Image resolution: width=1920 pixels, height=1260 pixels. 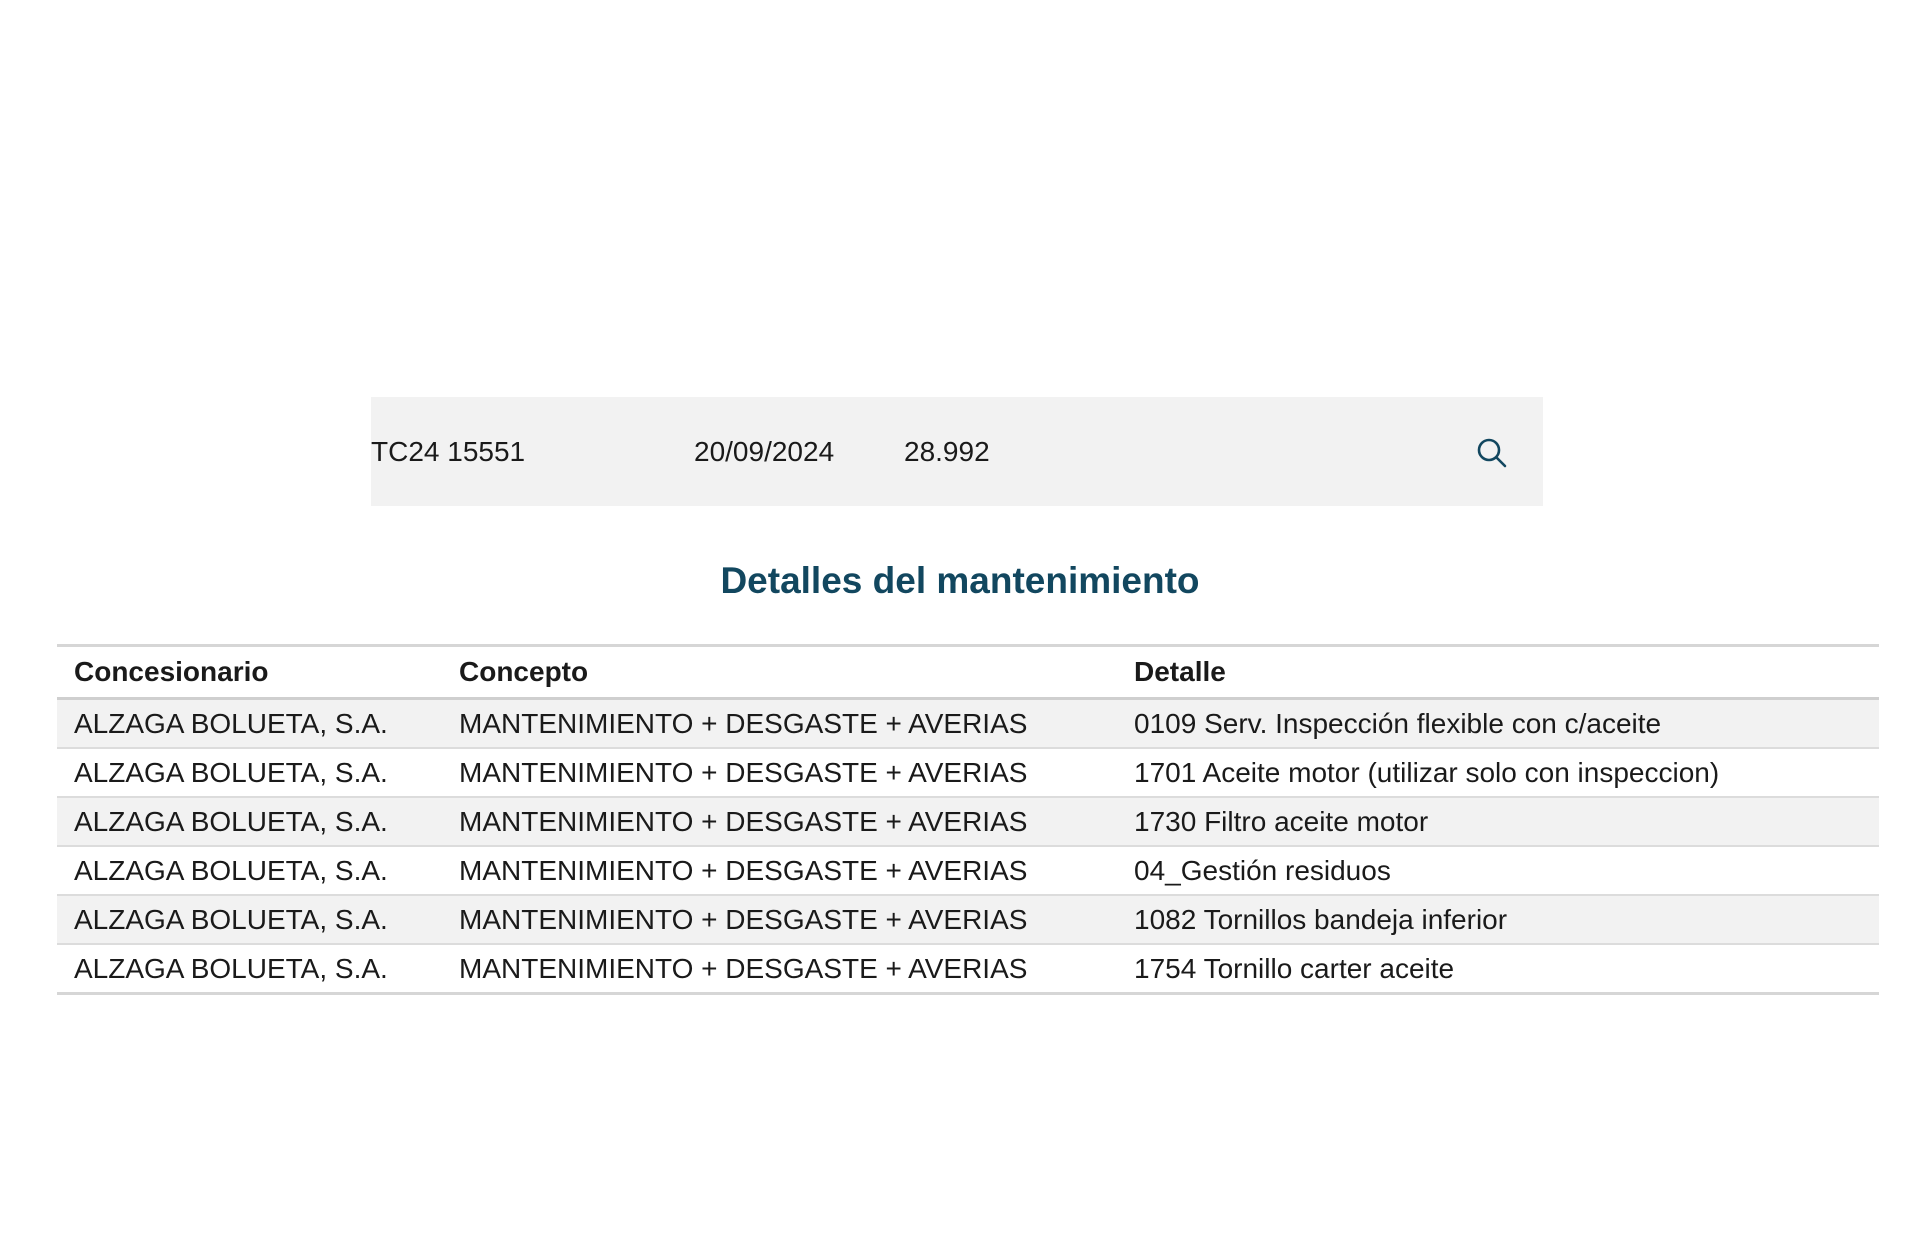 I want to click on view-details-button, so click(x=1492, y=453).